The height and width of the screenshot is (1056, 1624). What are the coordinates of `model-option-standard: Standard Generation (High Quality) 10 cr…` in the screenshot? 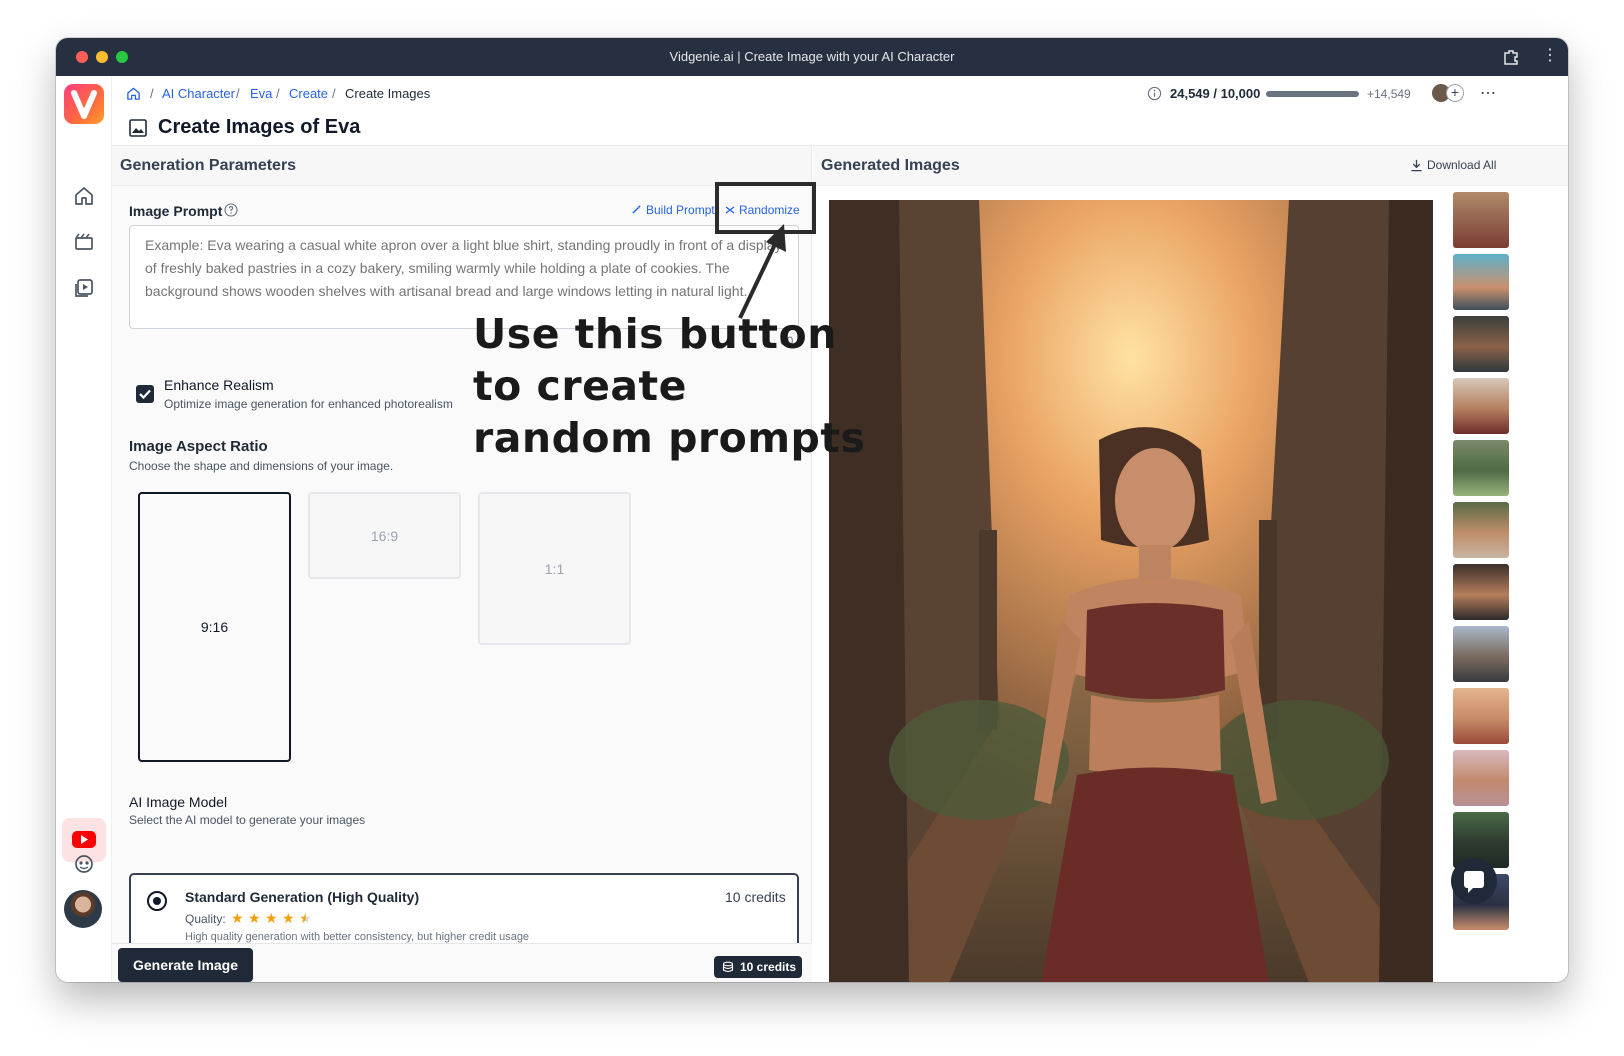 It's located at (464, 908).